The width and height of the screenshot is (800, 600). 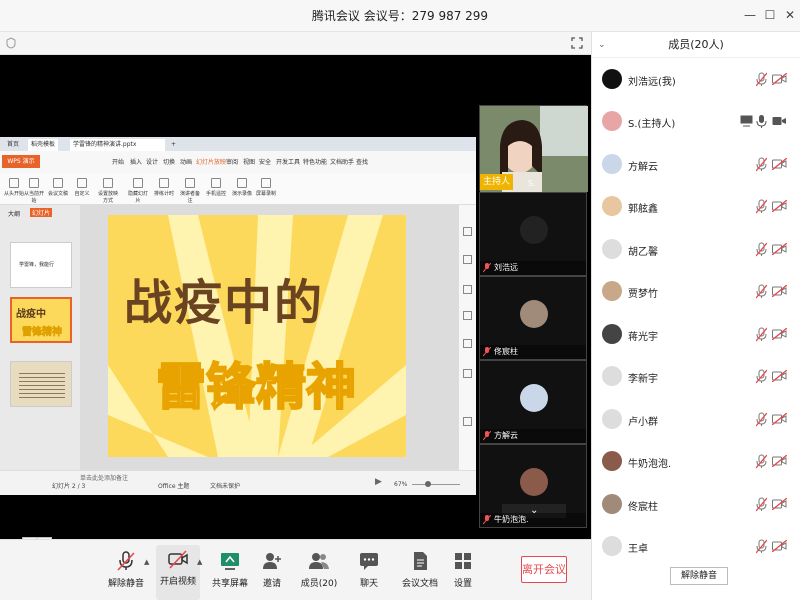 What do you see at coordinates (272, 569) in the screenshot?
I see `invite-button: 邀请` at bounding box center [272, 569].